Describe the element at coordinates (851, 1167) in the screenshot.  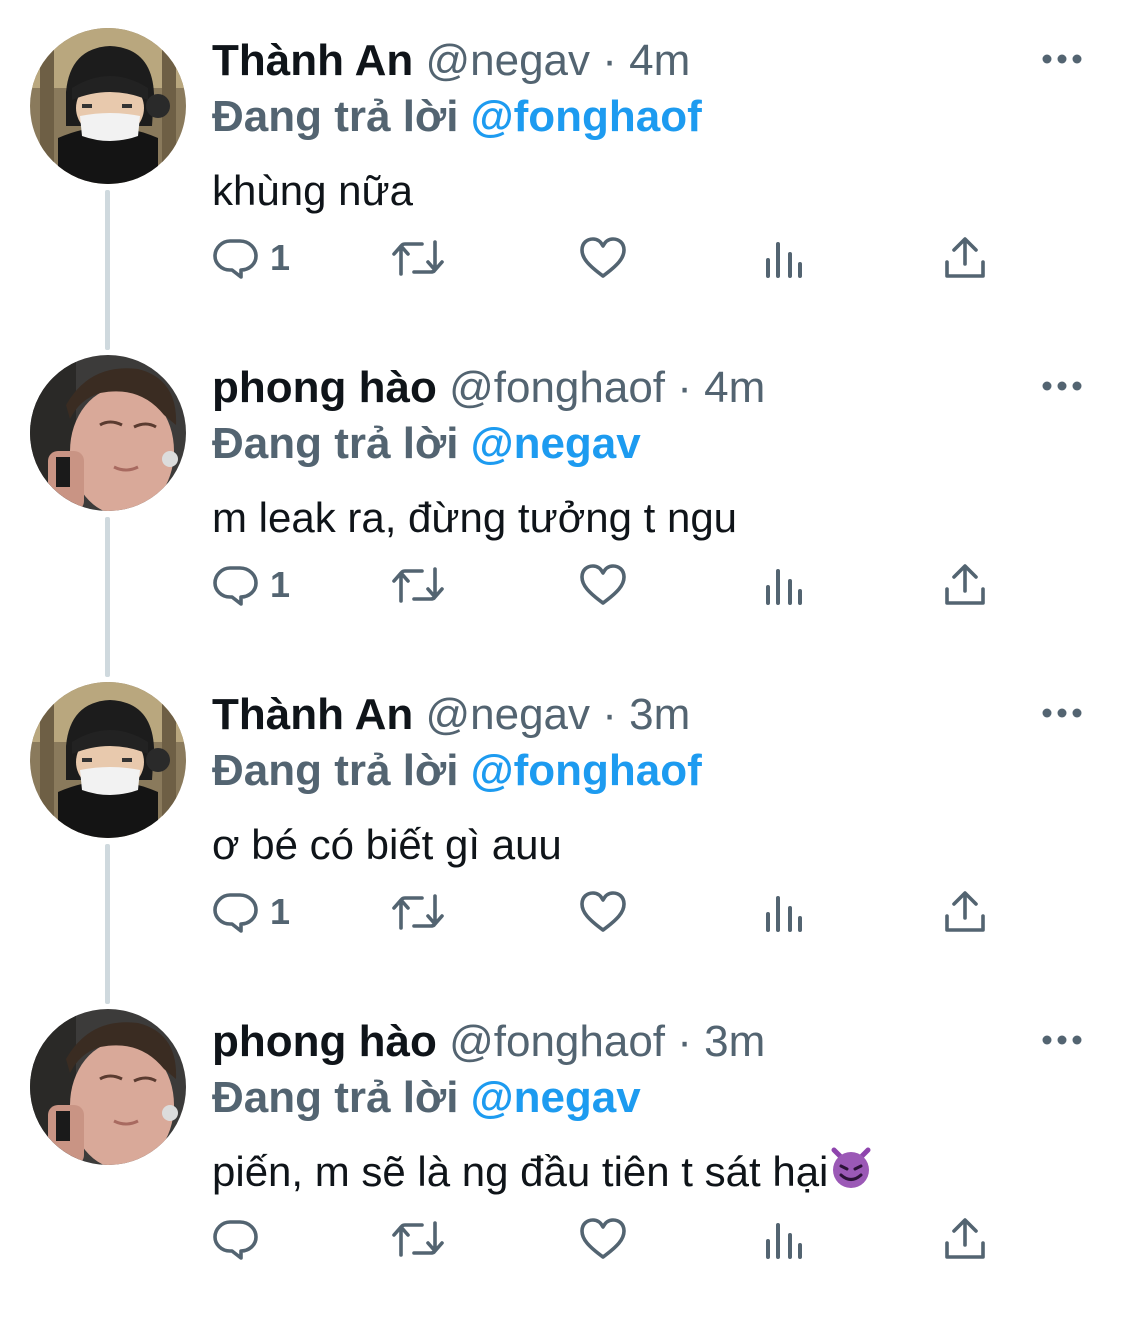
I see `smiling-devil-emoji` at that location.